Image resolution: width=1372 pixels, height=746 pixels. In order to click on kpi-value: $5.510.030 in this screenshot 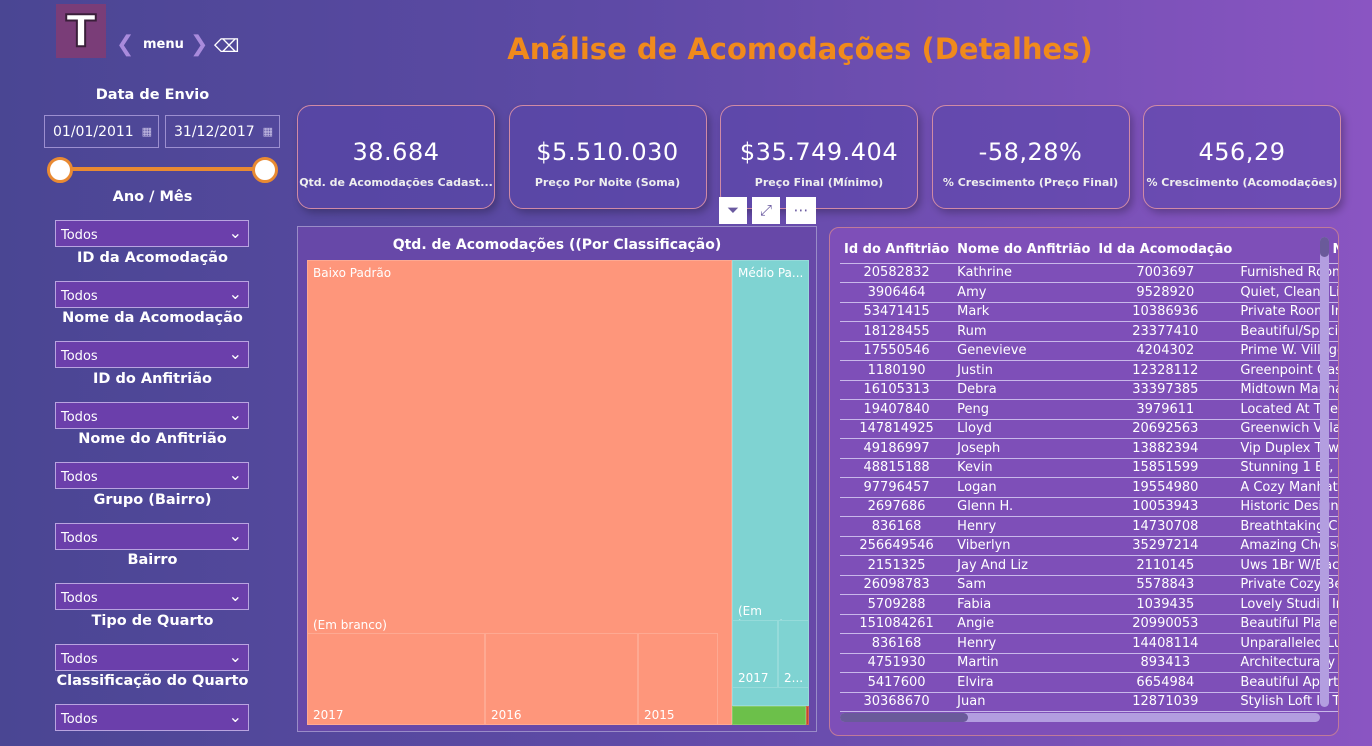, I will do `click(607, 152)`.